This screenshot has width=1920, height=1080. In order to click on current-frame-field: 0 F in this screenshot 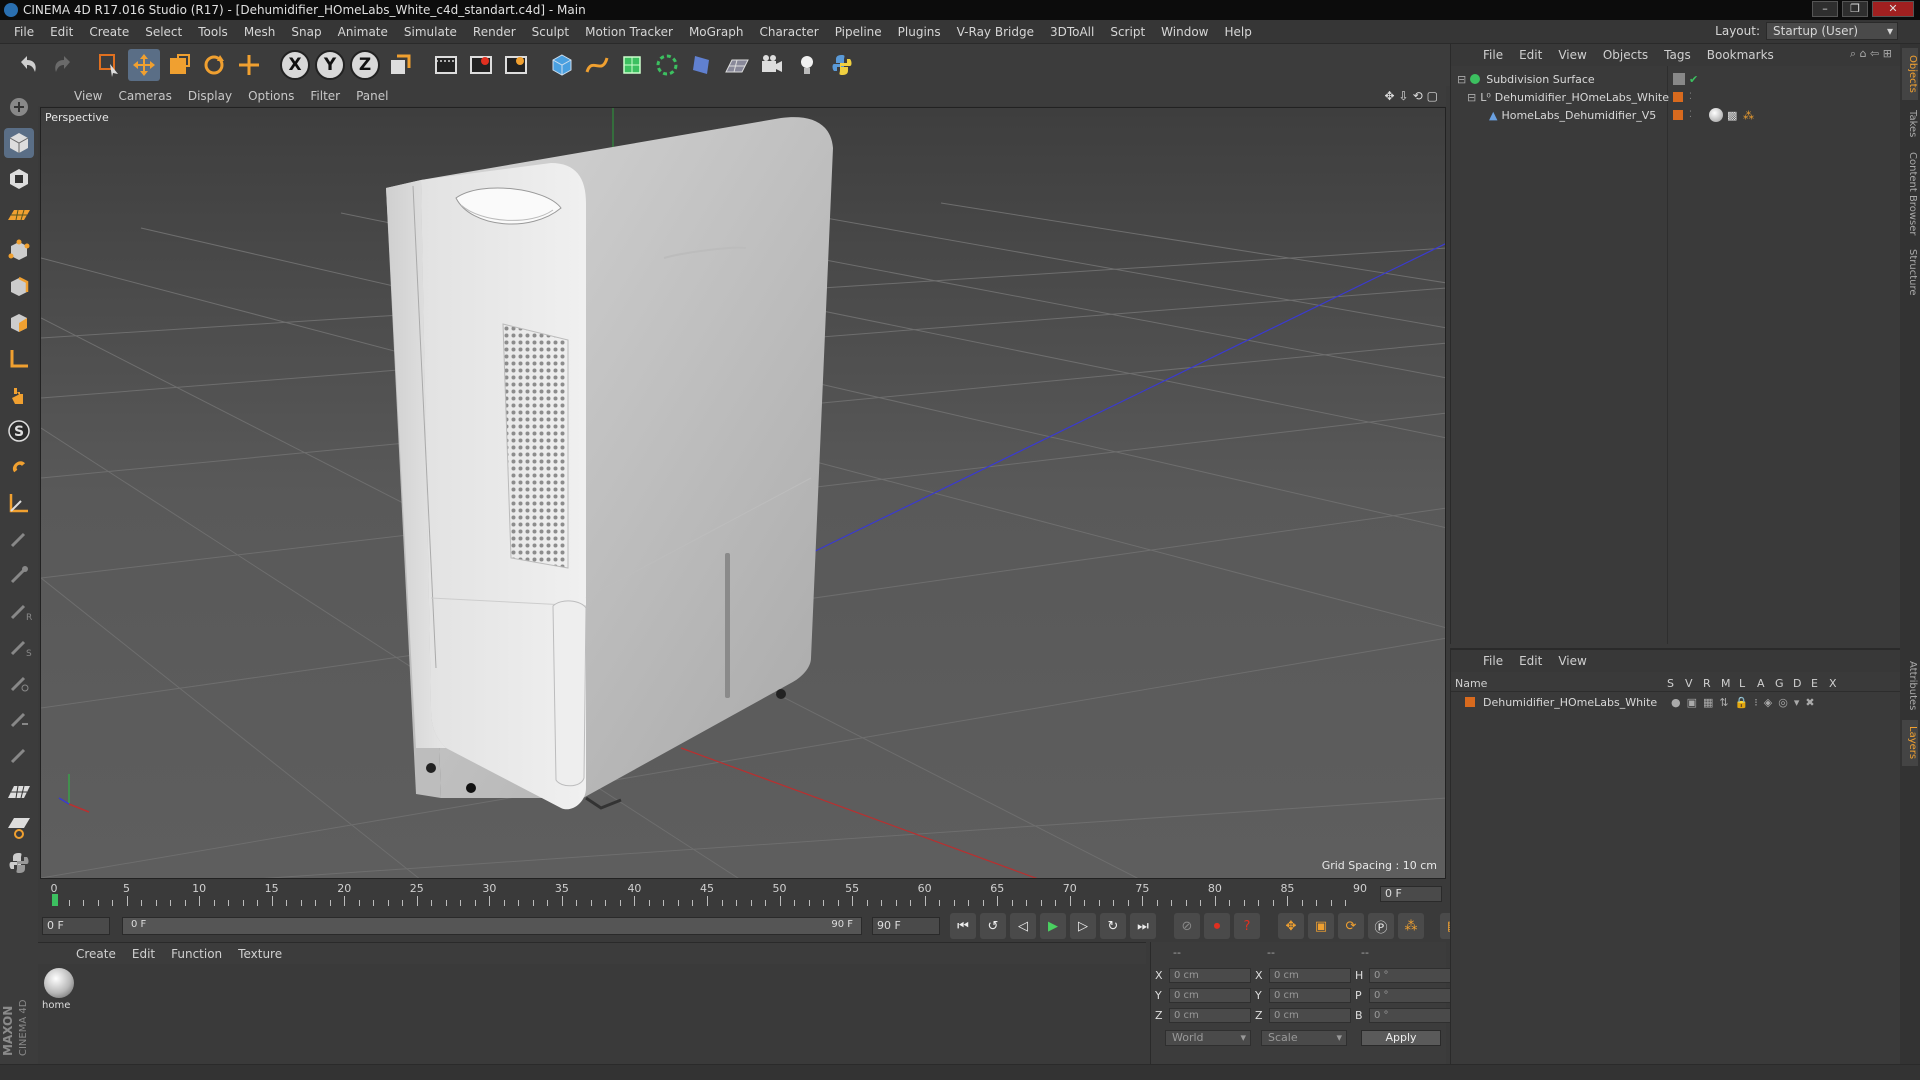, I will do `click(1411, 894)`.